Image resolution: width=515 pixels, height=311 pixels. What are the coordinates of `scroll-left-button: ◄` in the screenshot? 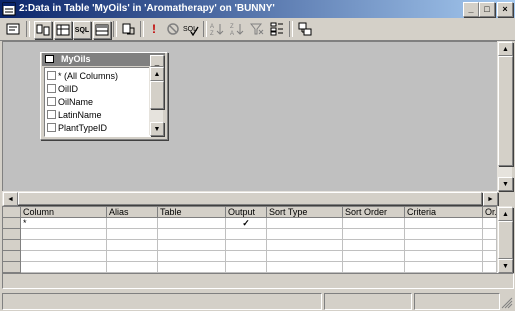 It's located at (10, 199).